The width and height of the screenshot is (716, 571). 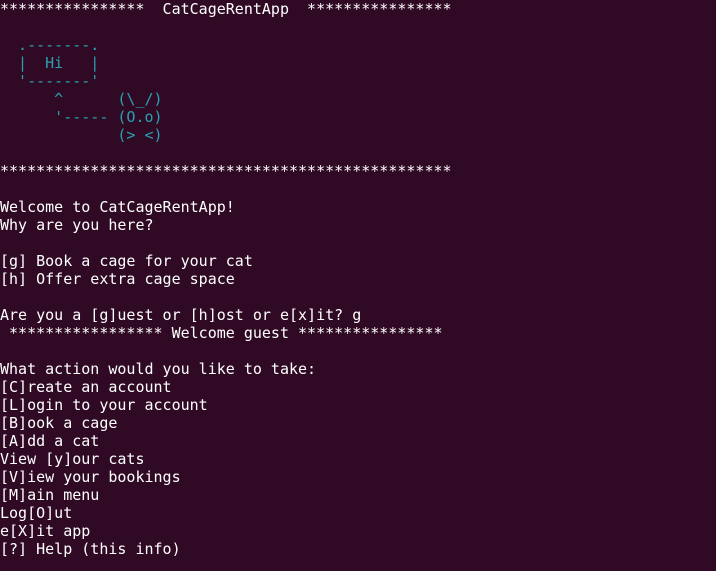 What do you see at coordinates (50, 81) in the screenshot?
I see `ascii-art-line: '-------'` at bounding box center [50, 81].